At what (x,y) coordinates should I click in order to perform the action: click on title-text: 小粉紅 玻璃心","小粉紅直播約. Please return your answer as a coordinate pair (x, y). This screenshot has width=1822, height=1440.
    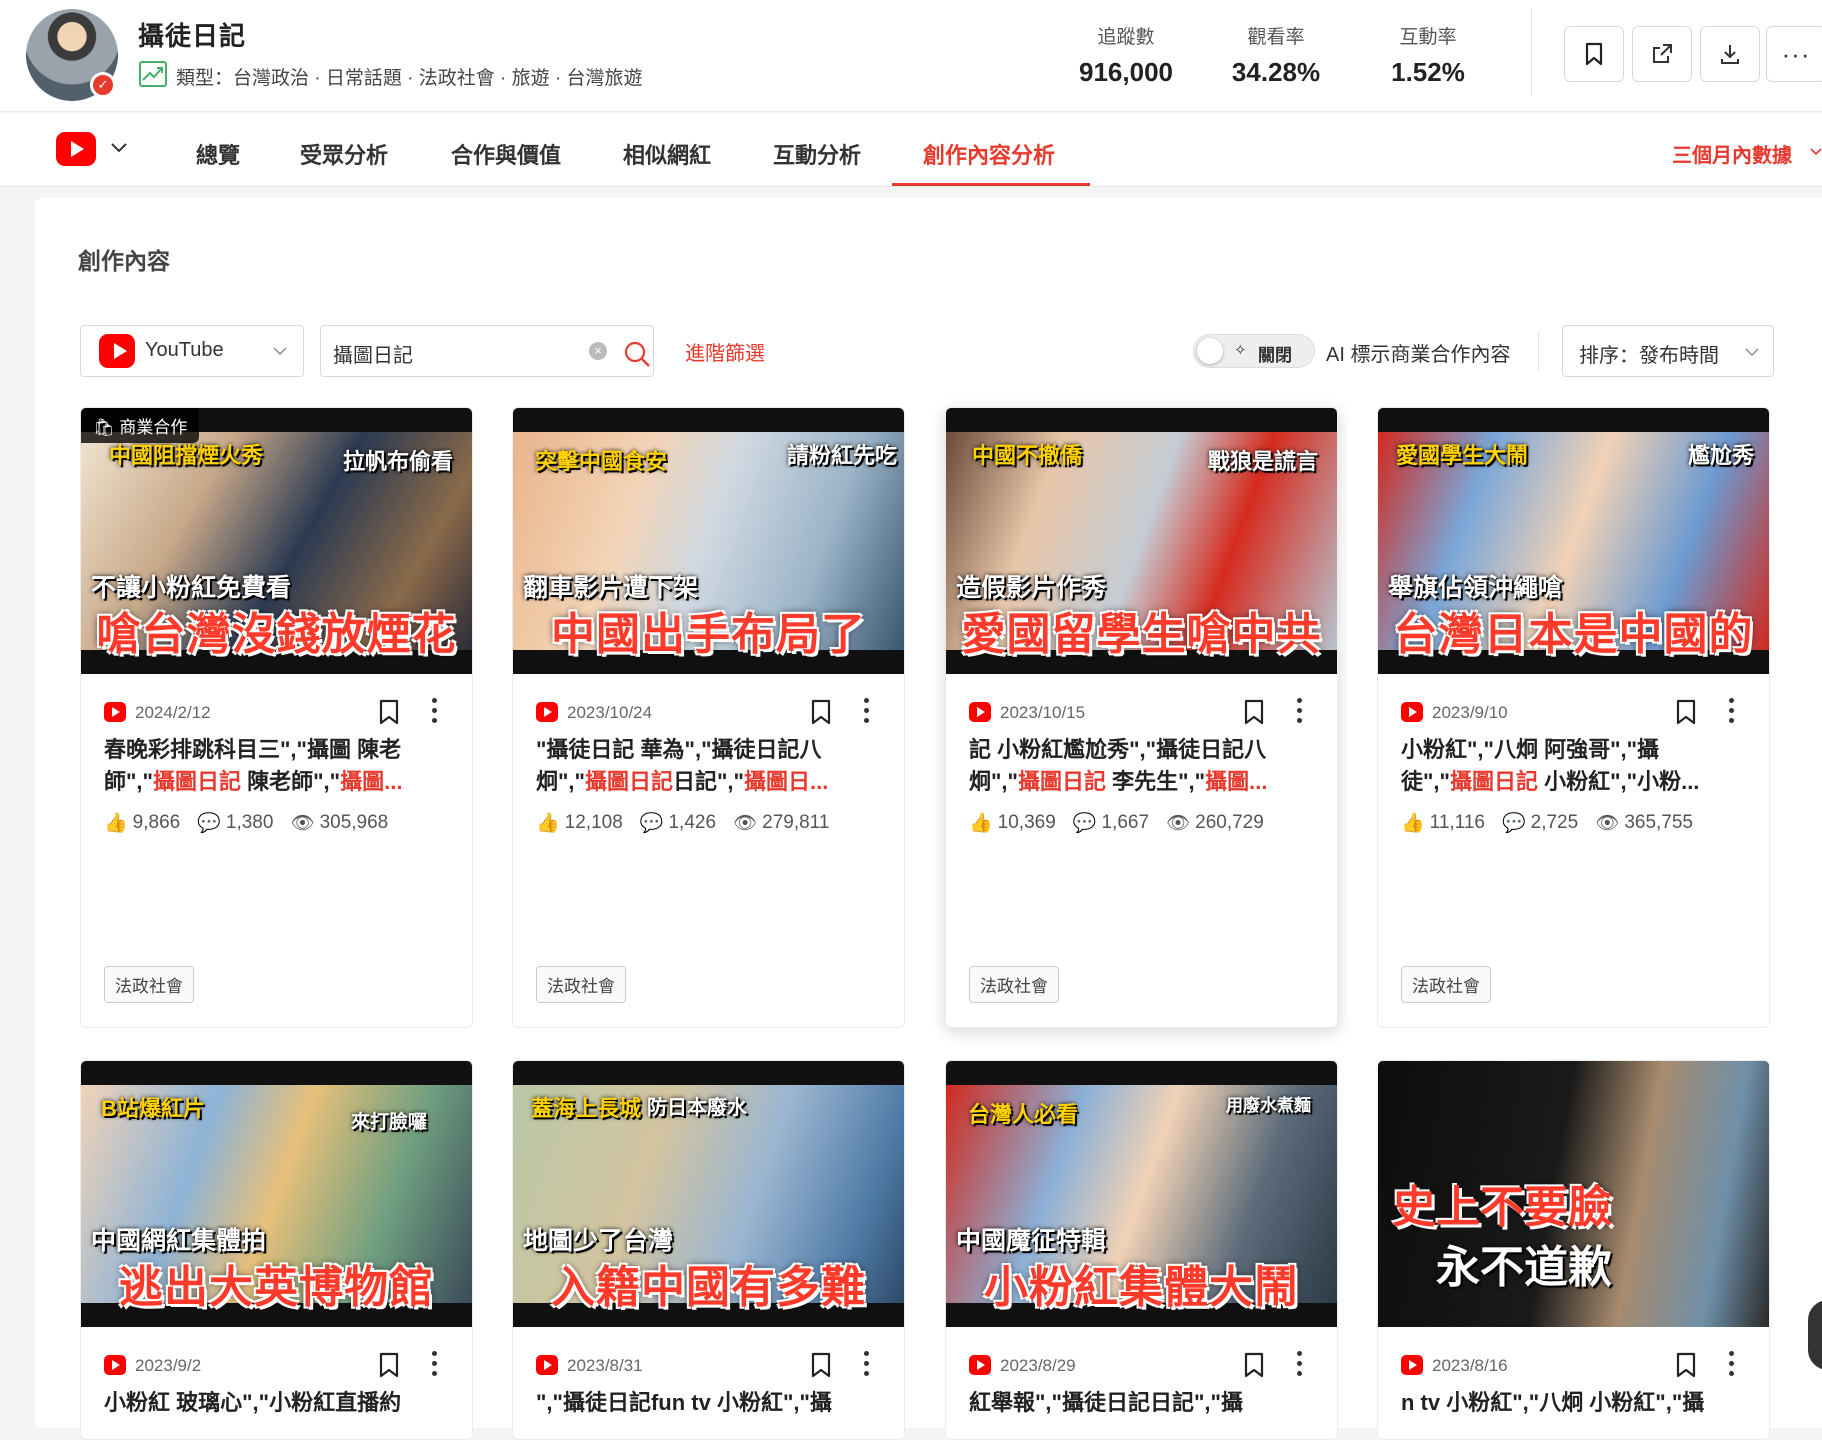
    Looking at the image, I should click on (253, 1402).